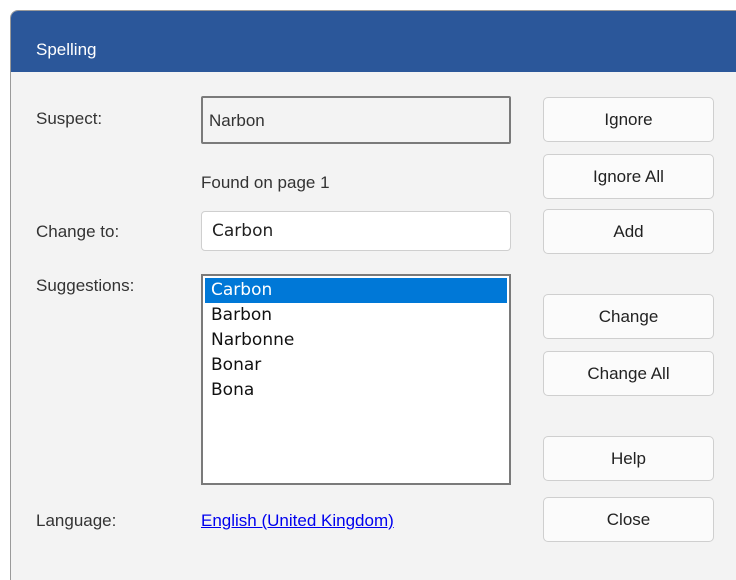 Image resolution: width=736 pixels, height=580 pixels. I want to click on suggestion-item: Bonar, so click(356, 365).